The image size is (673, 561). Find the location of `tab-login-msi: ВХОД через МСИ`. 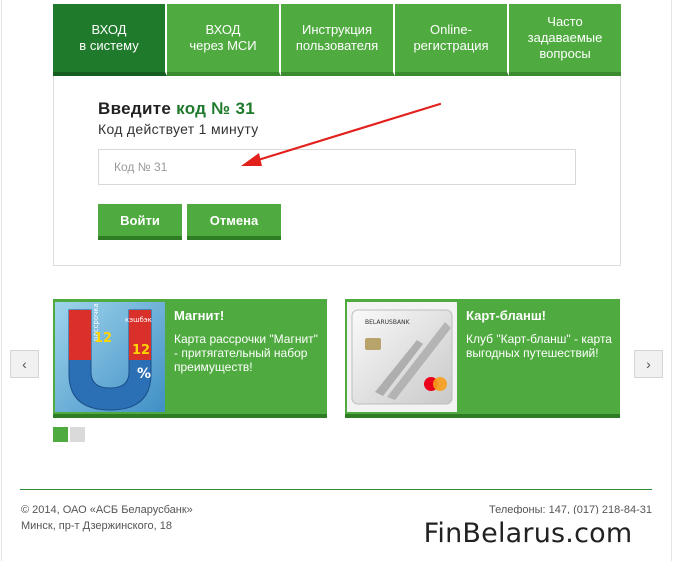

tab-login-msi: ВХОД через МСИ is located at coordinates (224, 40).